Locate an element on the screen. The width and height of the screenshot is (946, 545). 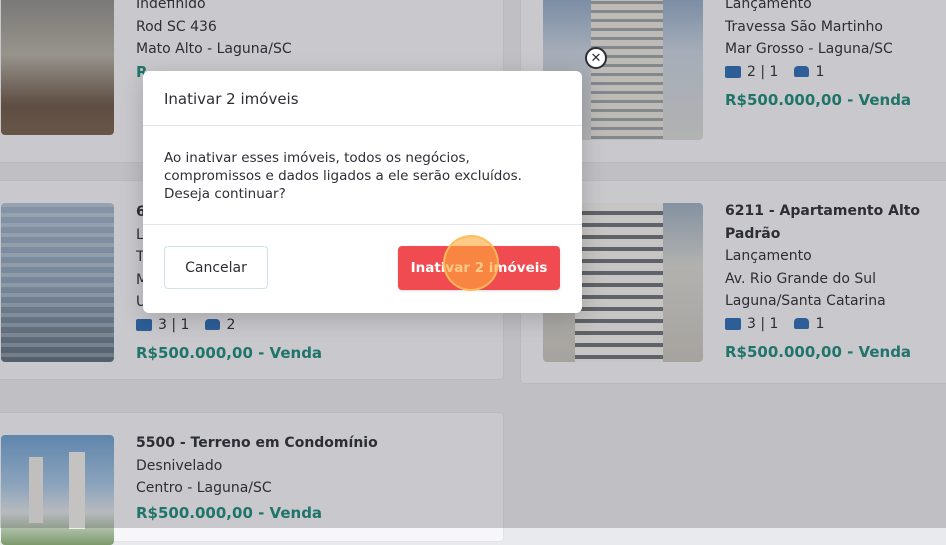
cancel-button: Cancelar is located at coordinates (216, 267).